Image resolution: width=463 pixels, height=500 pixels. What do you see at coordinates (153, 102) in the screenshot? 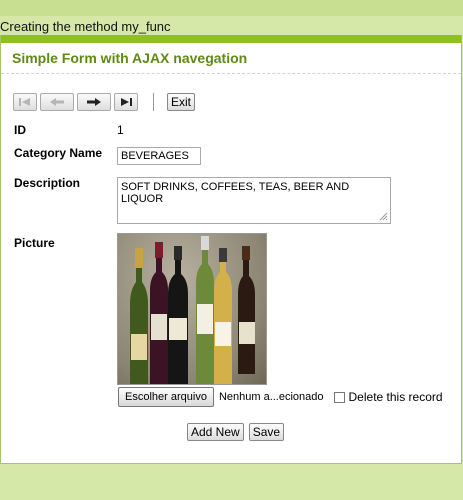
I see `toolbar-separator` at bounding box center [153, 102].